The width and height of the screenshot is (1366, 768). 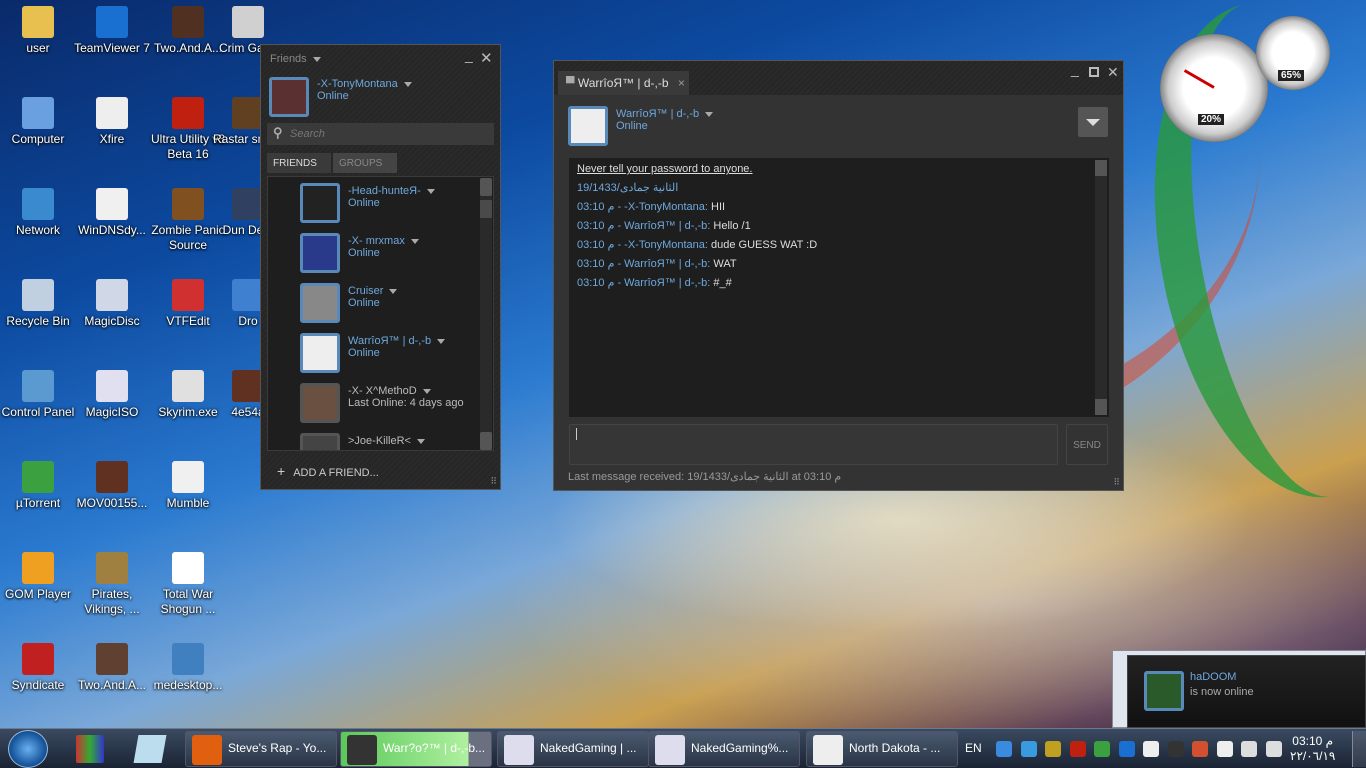 I want to click on steam-icon, so click(x=1175, y=749).